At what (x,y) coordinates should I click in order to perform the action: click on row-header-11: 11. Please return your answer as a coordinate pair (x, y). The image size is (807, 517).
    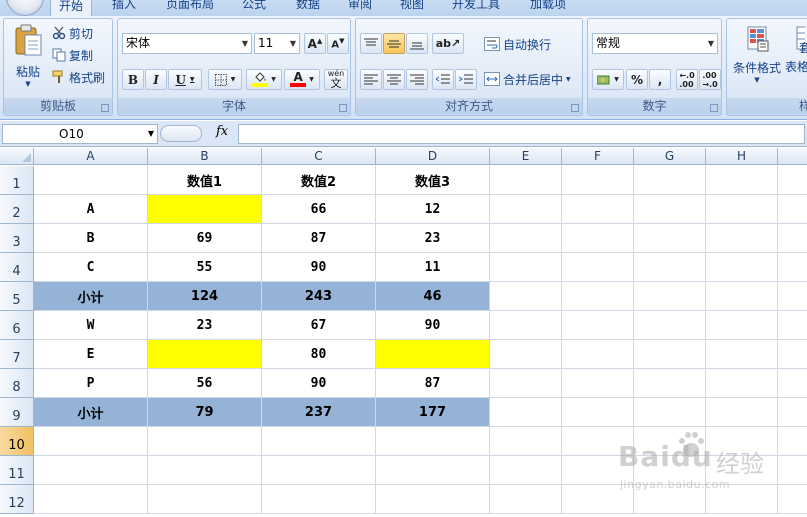
    Looking at the image, I should click on (17, 470).